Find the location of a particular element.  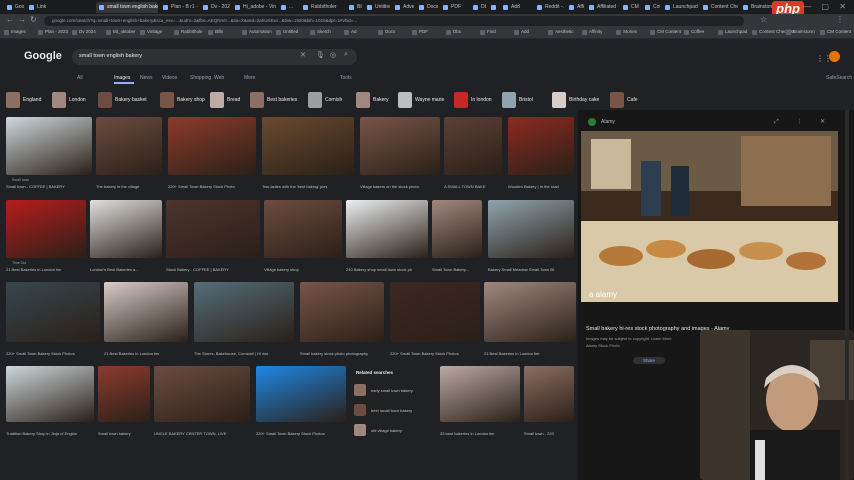

bookmark-item: Docs is located at coordinates (386, 32).